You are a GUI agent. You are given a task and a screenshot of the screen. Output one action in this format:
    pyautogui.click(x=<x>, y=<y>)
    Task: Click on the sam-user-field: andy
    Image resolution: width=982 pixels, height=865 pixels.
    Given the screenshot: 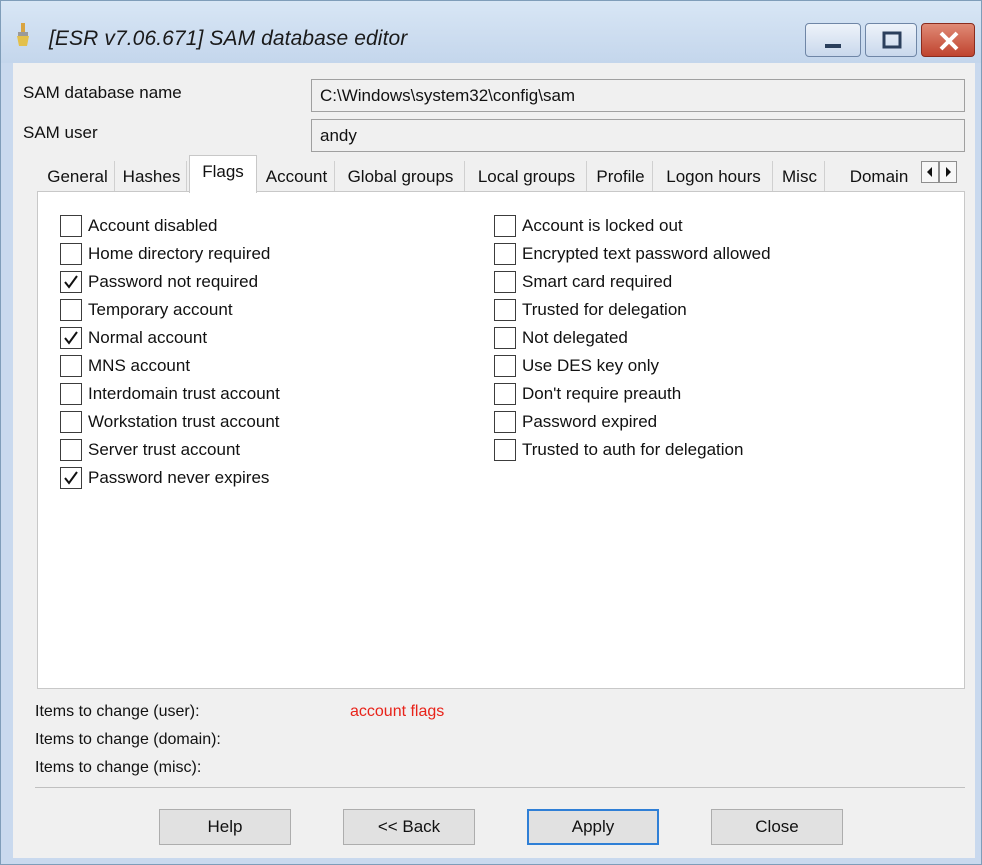 What is the action you would take?
    pyautogui.click(x=638, y=135)
    